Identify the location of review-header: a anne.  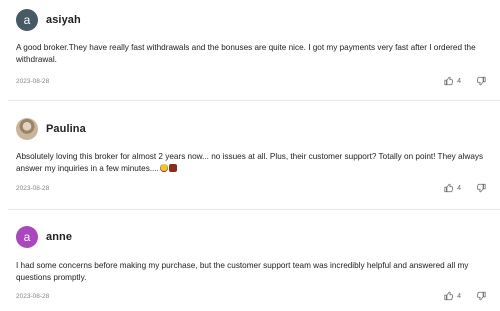
(44, 237).